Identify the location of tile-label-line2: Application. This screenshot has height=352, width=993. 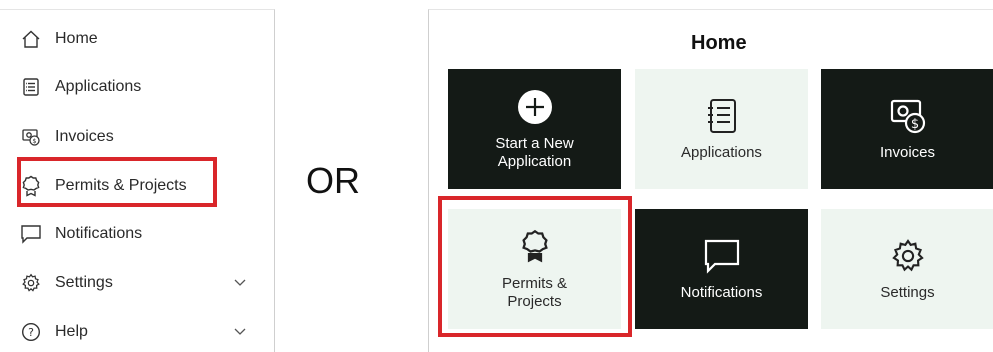
(534, 161).